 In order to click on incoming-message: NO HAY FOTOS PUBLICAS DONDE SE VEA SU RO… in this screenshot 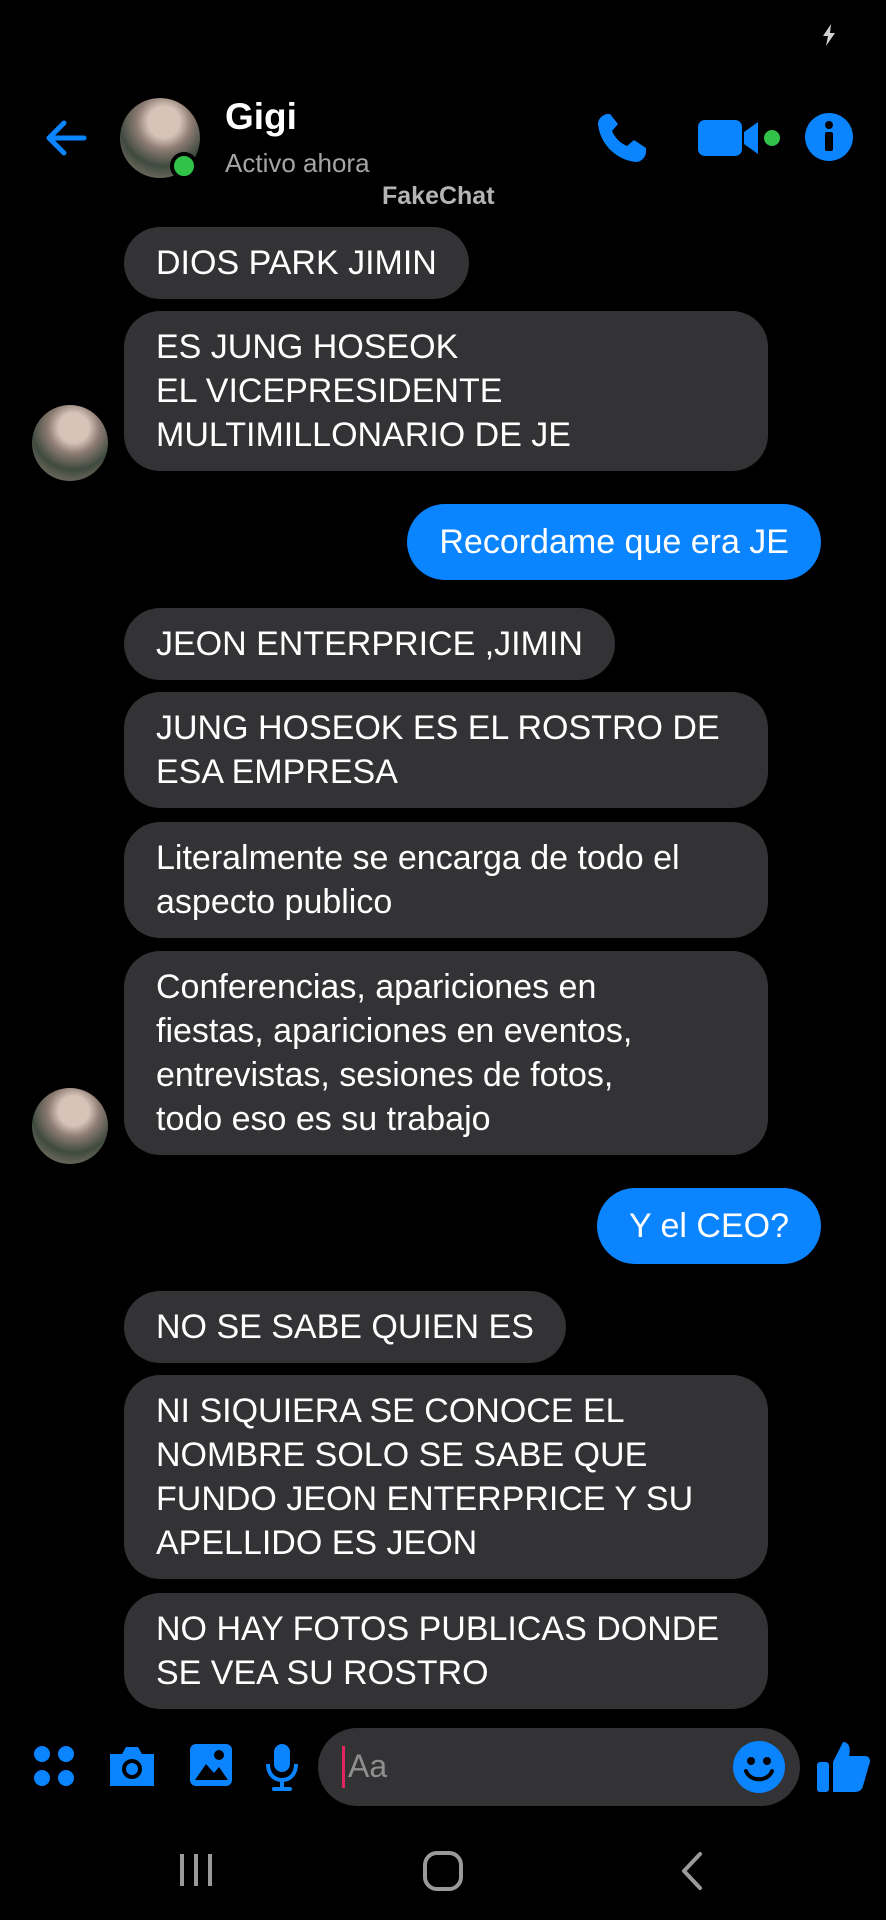, I will do `click(446, 1651)`.